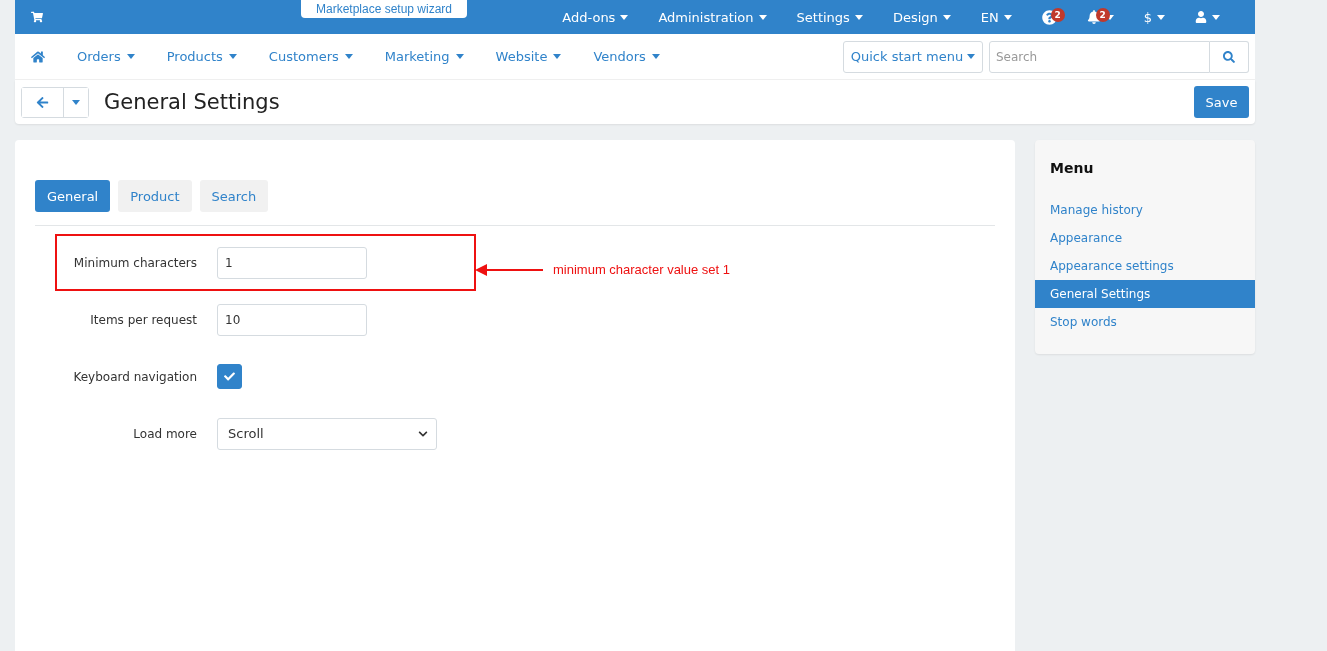  I want to click on cart-icon, so click(37, 17).